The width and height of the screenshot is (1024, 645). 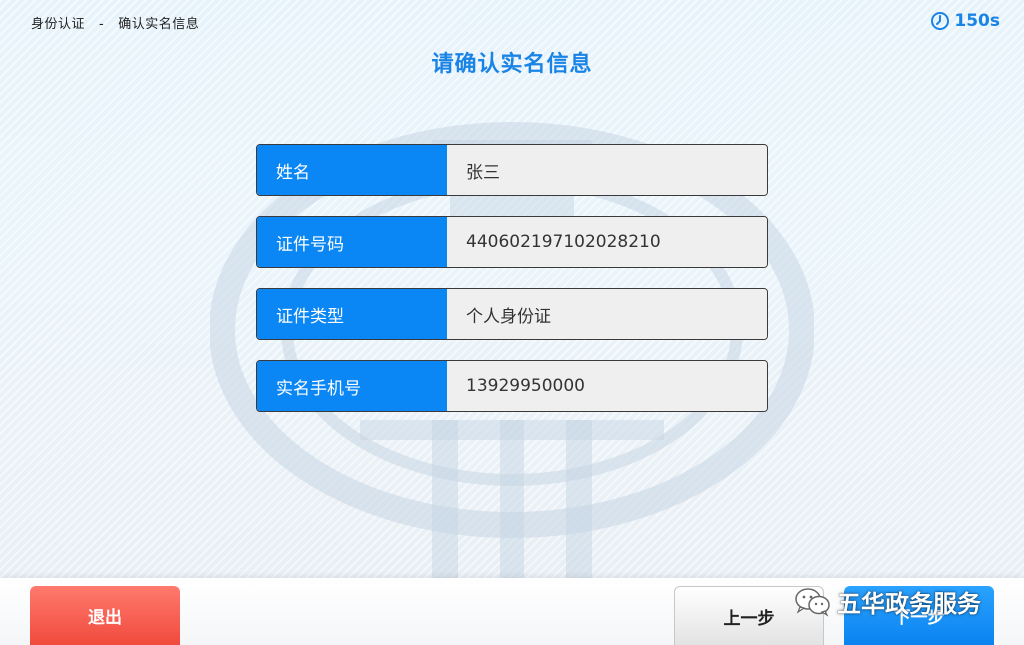 What do you see at coordinates (105, 615) in the screenshot?
I see `exit-button: 退出` at bounding box center [105, 615].